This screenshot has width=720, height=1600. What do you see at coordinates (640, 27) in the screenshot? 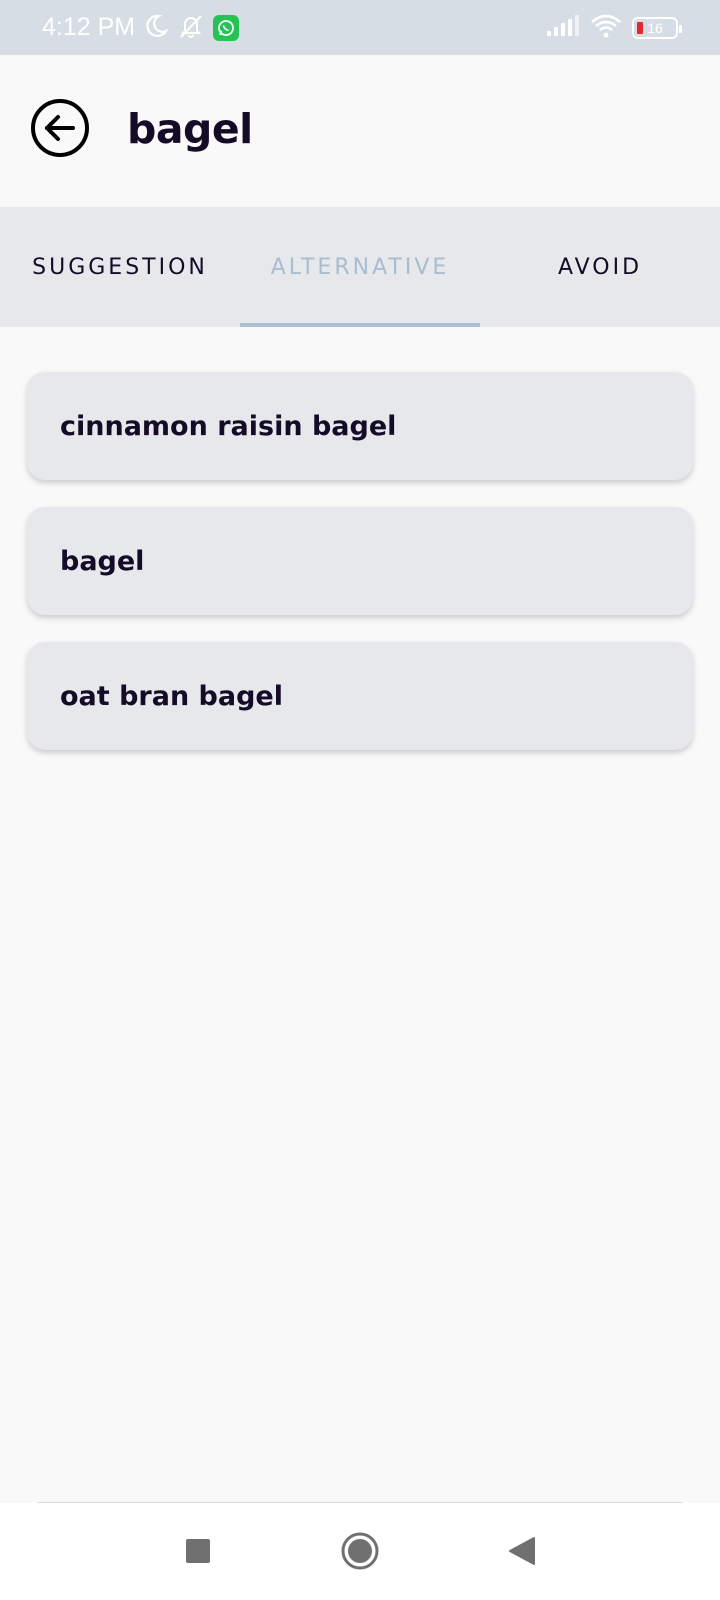
I see `battery-level-fill` at bounding box center [640, 27].